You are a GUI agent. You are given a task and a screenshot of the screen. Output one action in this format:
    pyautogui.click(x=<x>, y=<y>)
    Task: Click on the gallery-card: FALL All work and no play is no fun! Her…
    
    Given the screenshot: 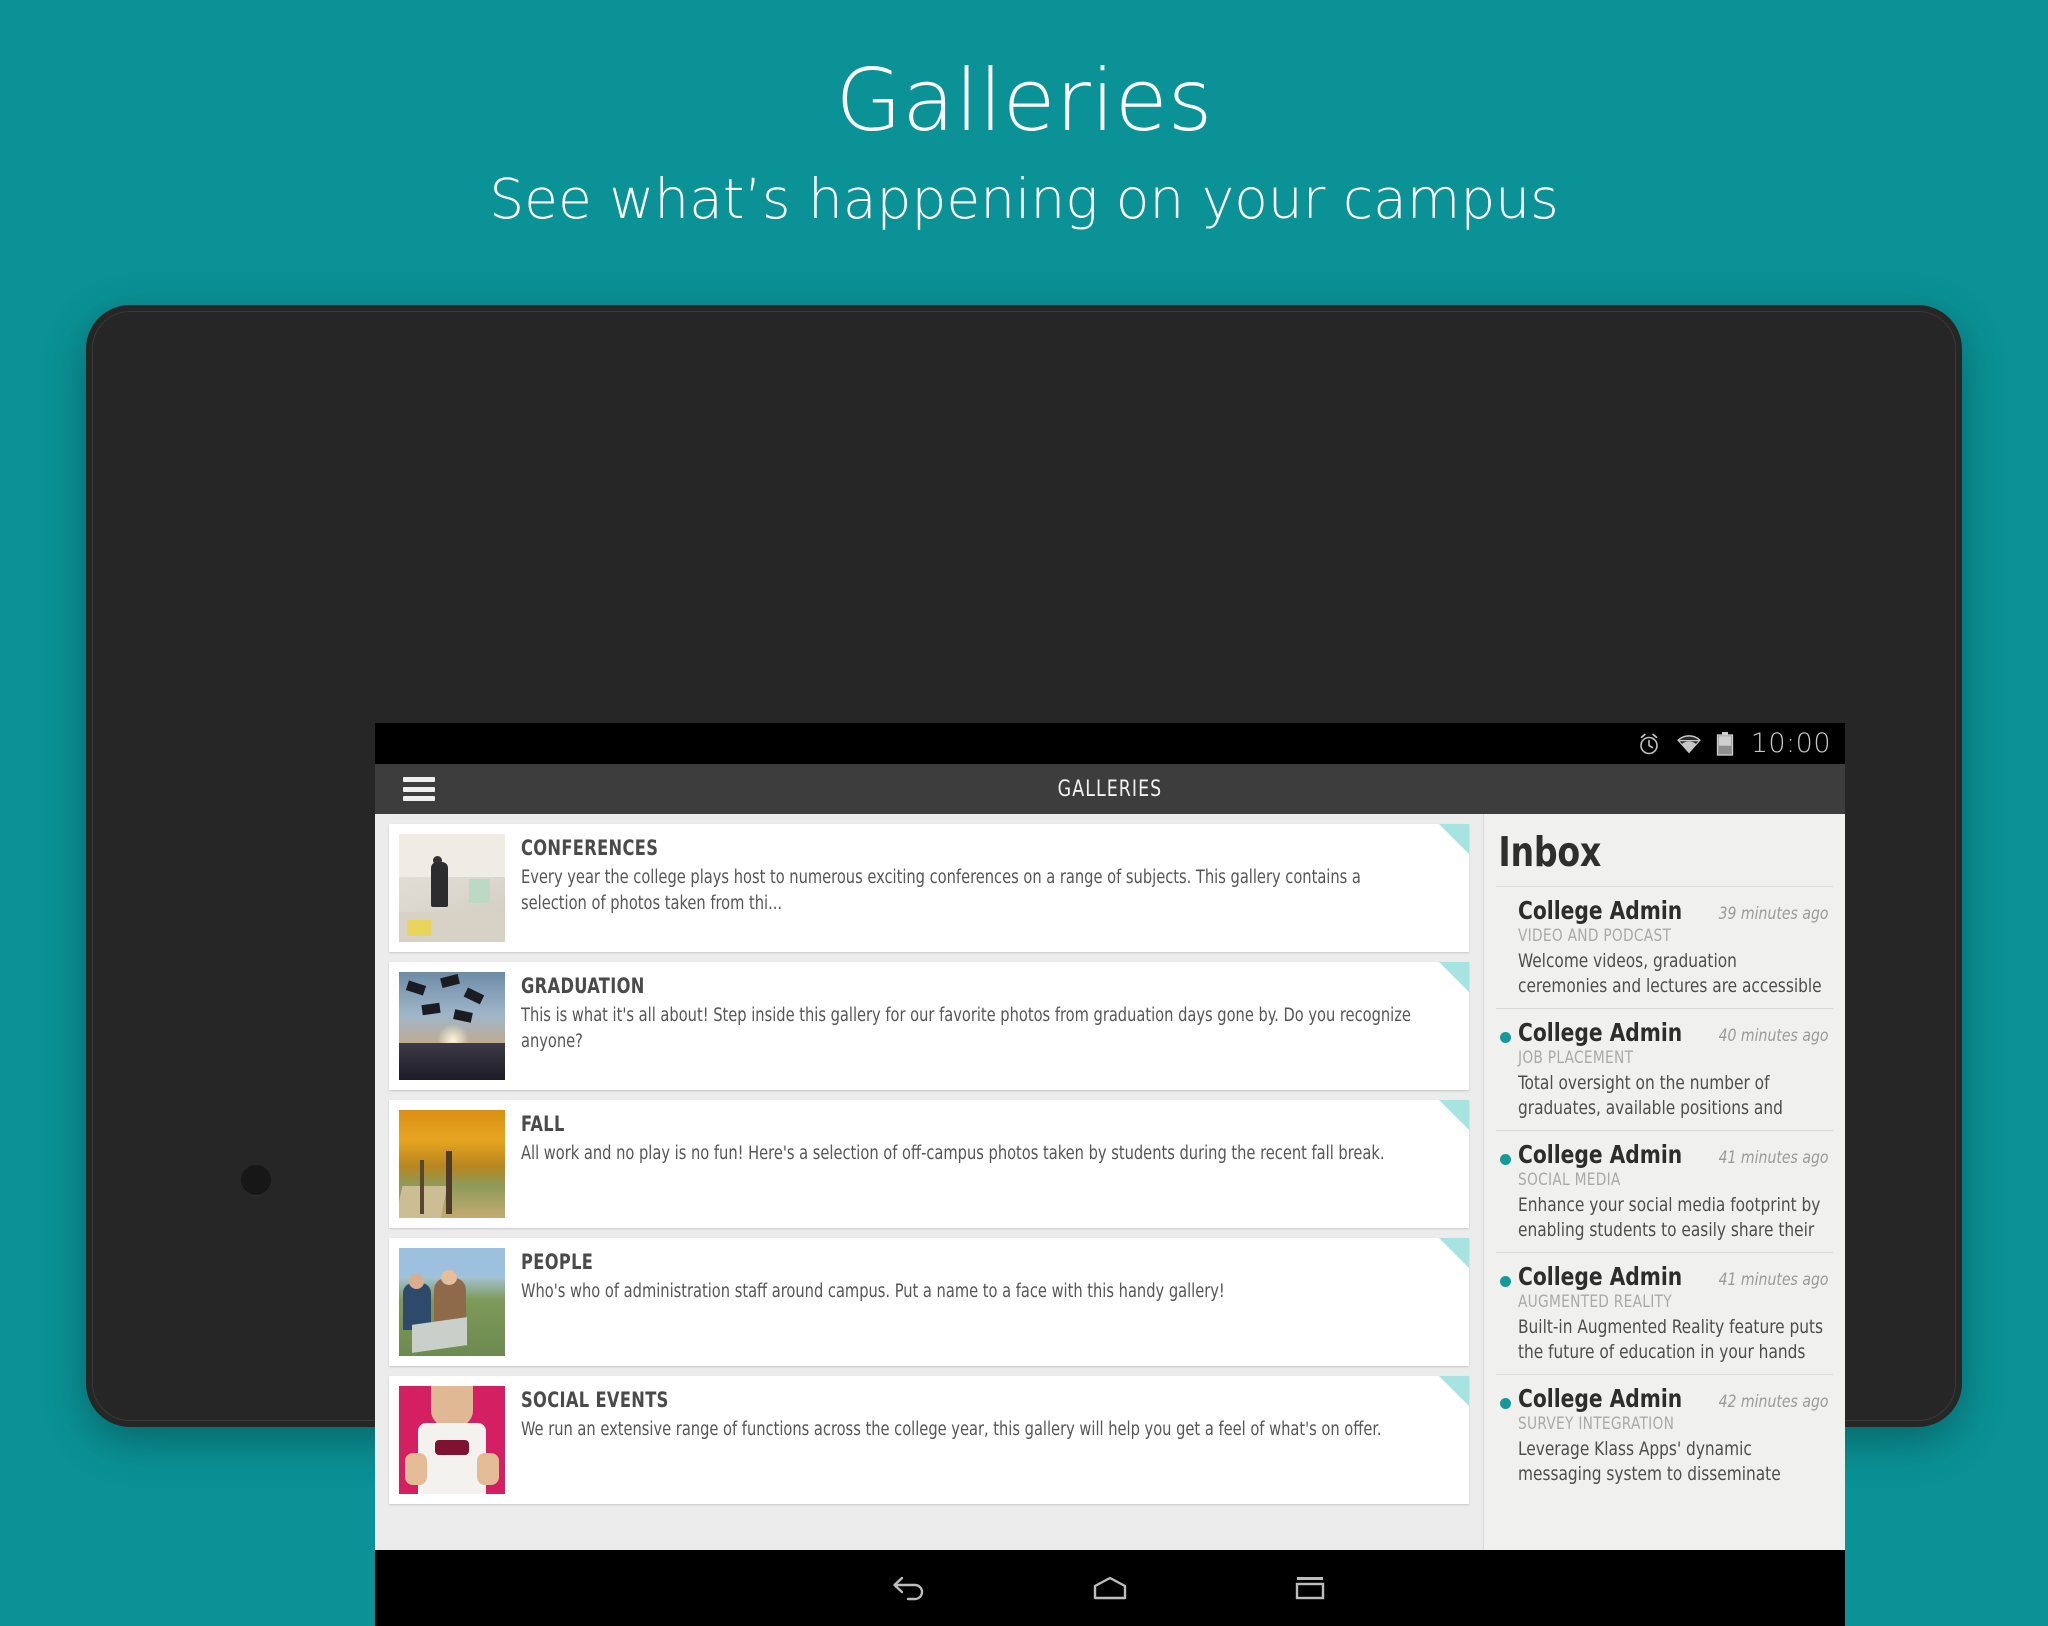 What is the action you would take?
    pyautogui.click(x=929, y=1164)
    